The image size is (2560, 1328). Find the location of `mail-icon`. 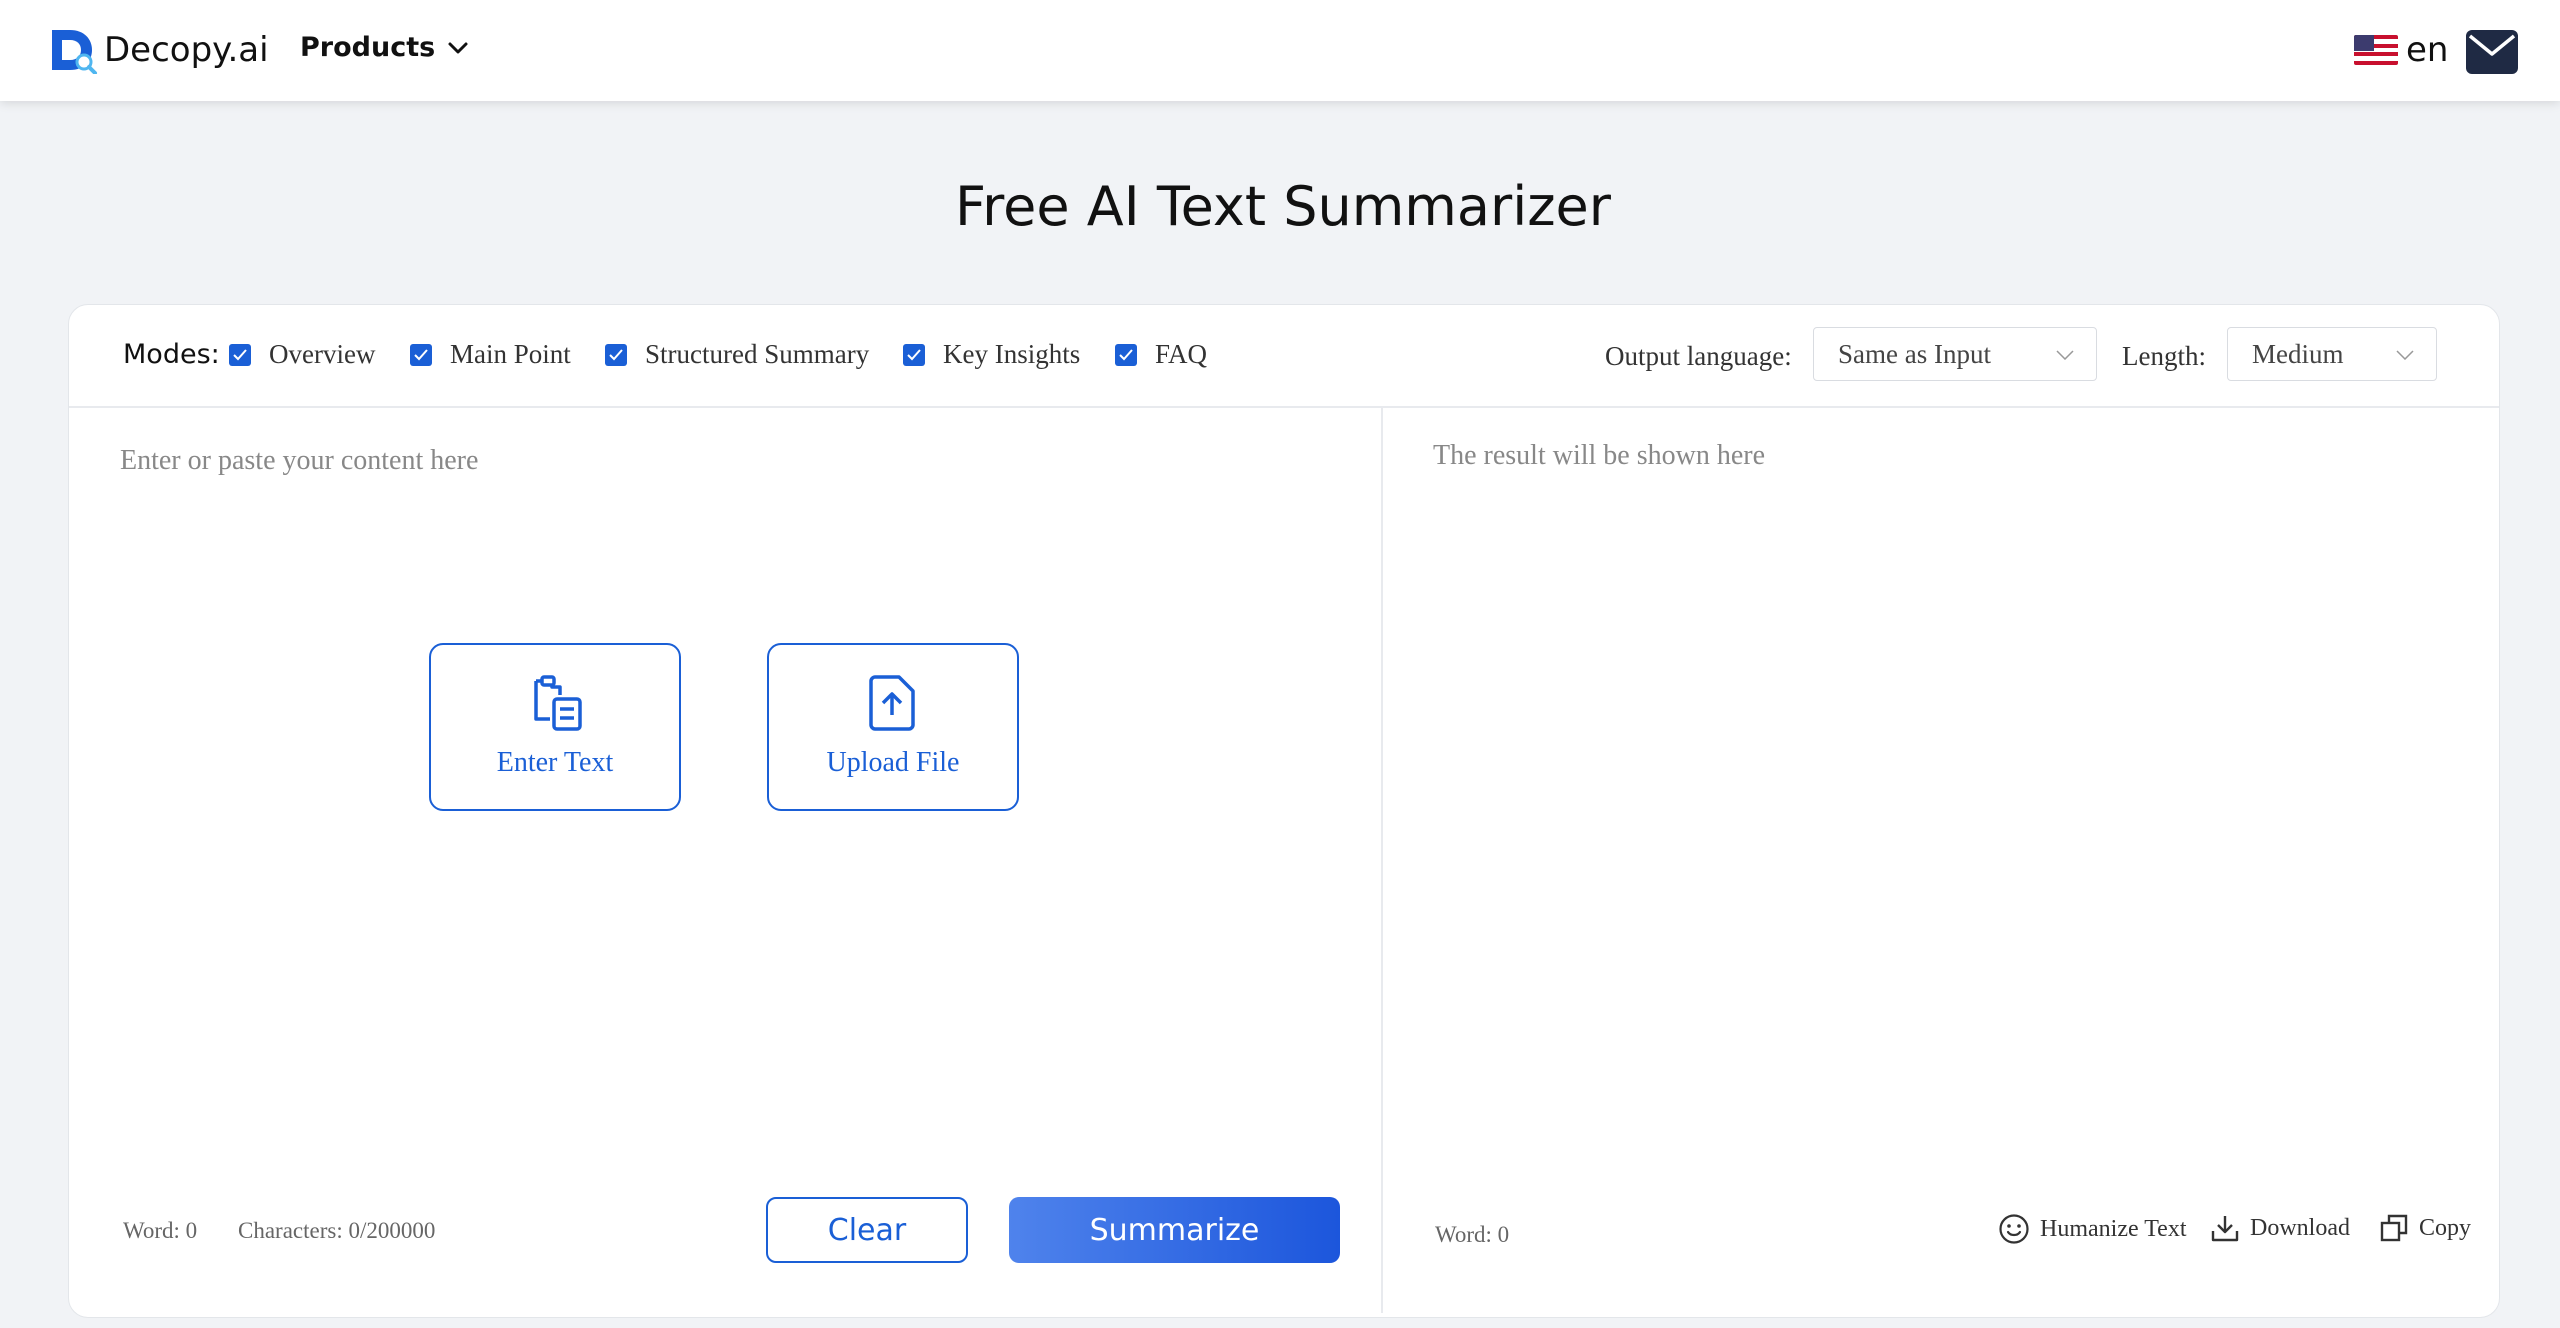

mail-icon is located at coordinates (2492, 52).